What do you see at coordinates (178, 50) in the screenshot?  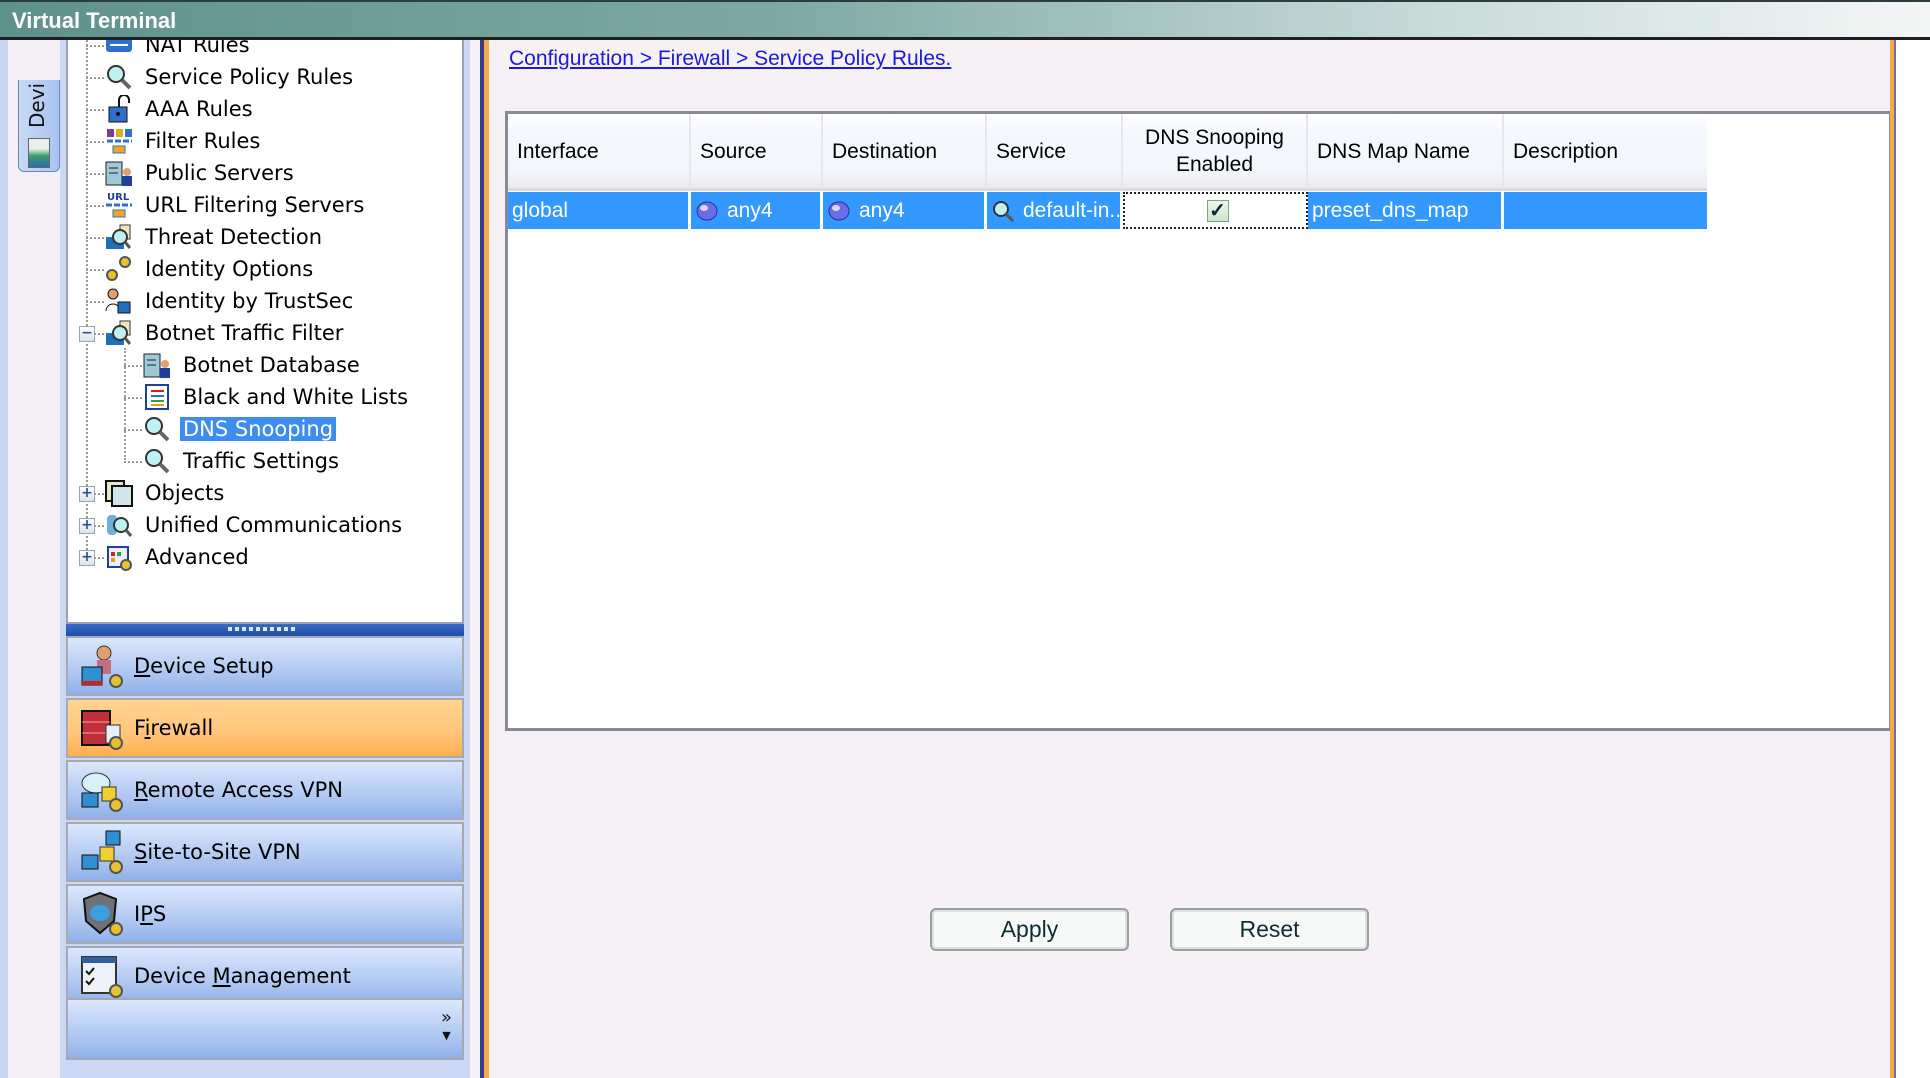 I see `tree-item-nat-rules: NAT Rules` at bounding box center [178, 50].